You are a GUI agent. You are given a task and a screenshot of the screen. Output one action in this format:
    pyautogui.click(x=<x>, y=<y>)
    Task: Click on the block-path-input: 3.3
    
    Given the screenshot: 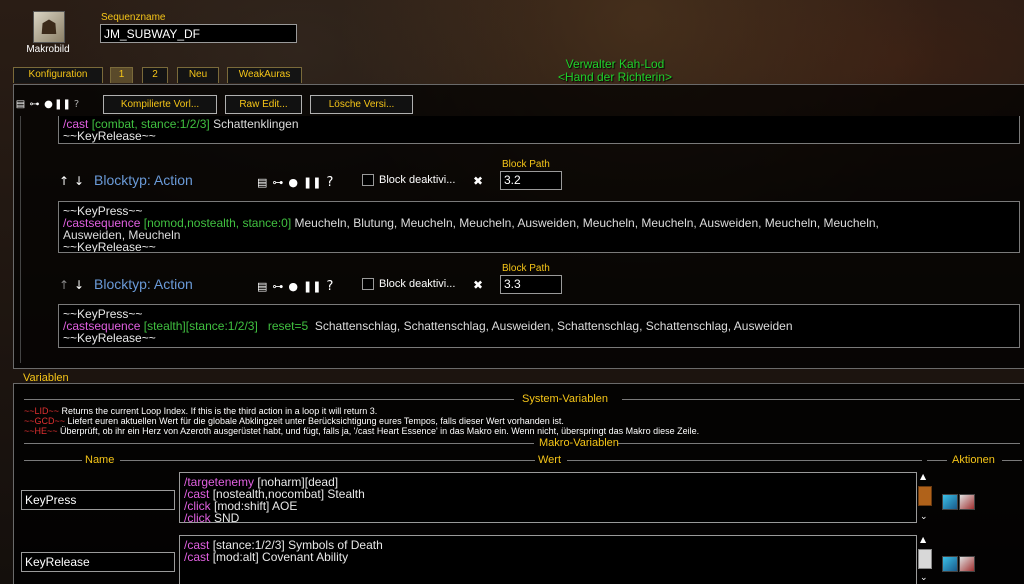 What is the action you would take?
    pyautogui.click(x=531, y=284)
    